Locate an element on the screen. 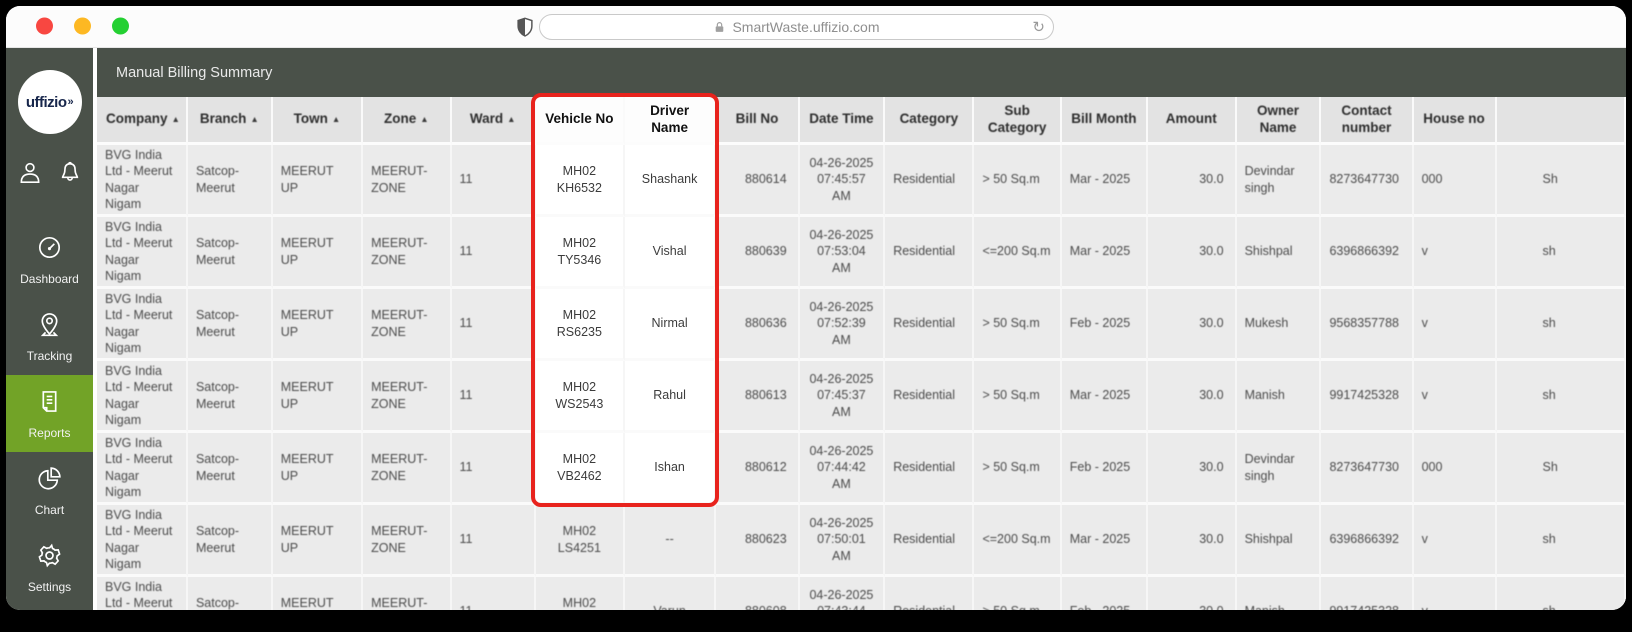 The image size is (1632, 632). user-icon is located at coordinates (30, 175).